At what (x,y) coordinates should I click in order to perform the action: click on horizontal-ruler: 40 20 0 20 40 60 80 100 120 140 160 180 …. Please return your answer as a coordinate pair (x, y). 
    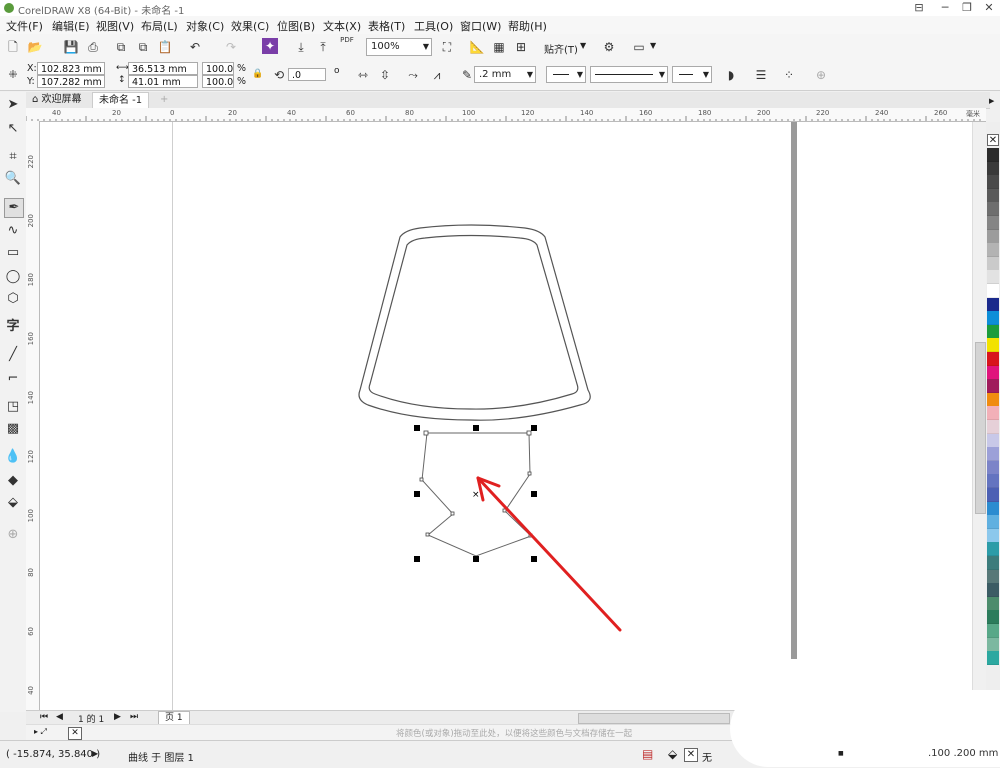
    Looking at the image, I should click on (506, 115).